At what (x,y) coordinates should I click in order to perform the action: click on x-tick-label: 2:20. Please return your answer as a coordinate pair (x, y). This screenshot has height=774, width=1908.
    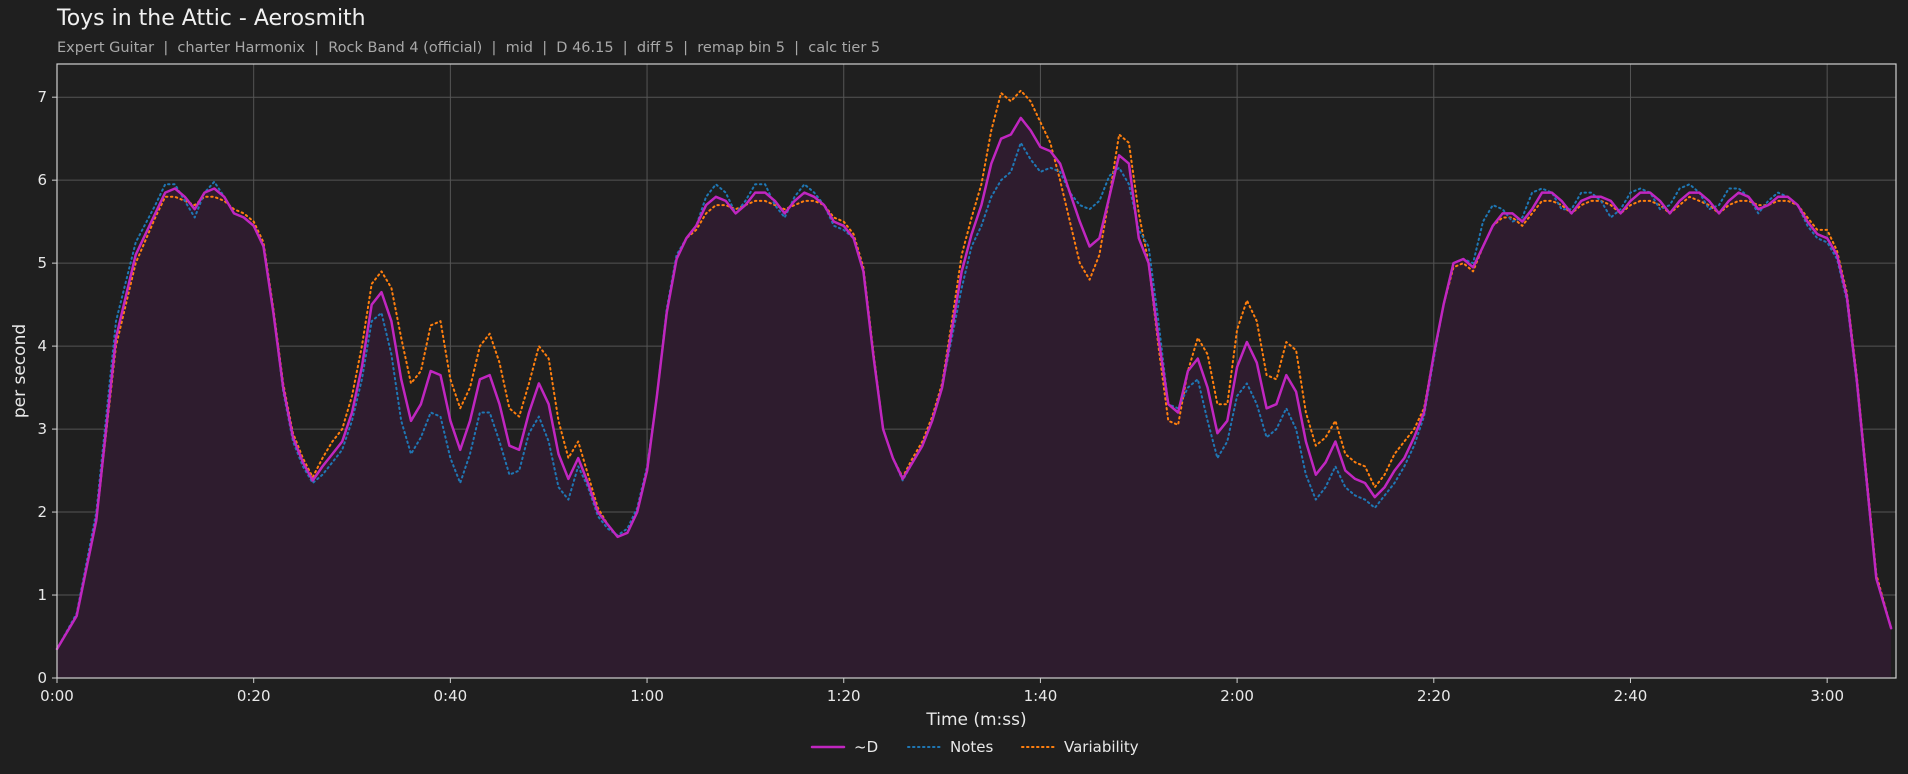
    Looking at the image, I should click on (1434, 696).